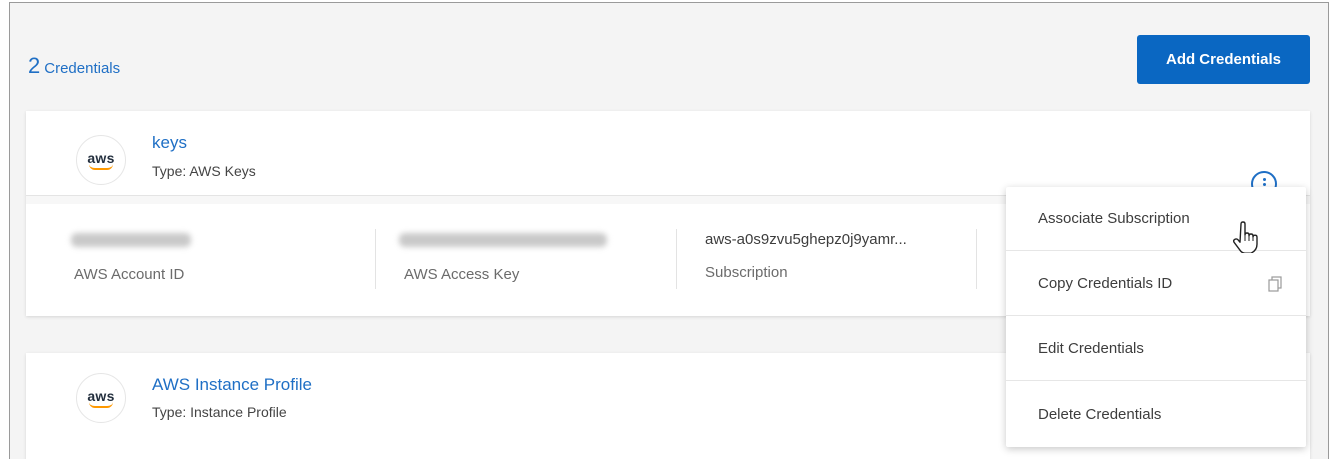 The image size is (1337, 459). I want to click on associate-subscription-menu-item: Associate Subscription, so click(1156, 220).